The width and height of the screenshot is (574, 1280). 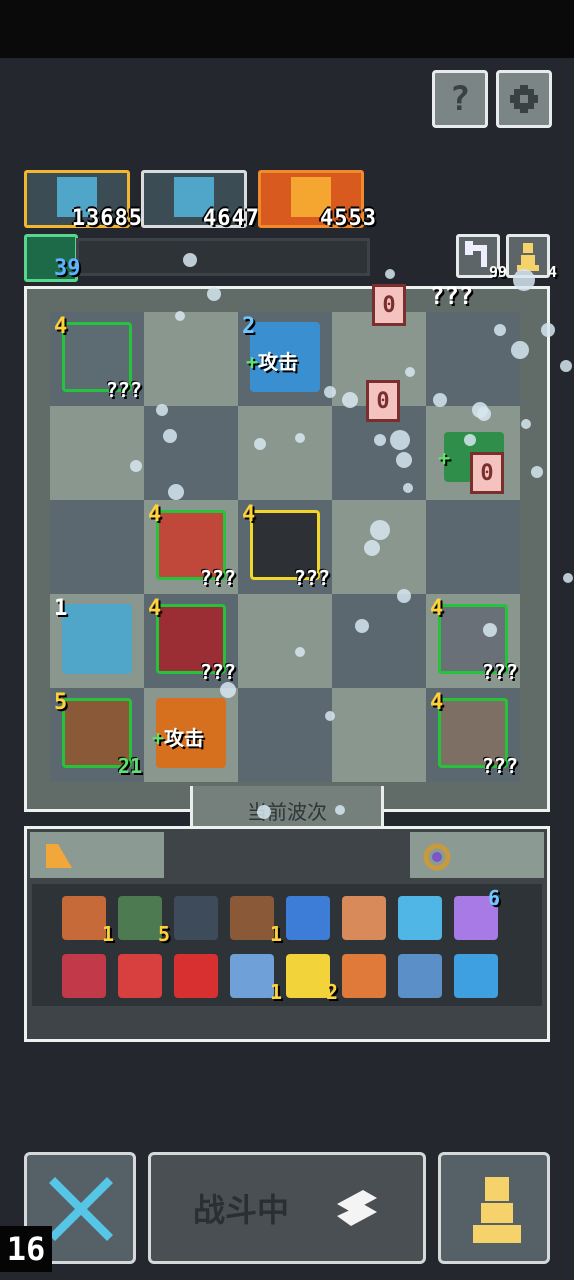 I want to click on portrait-1: 13685, so click(x=83, y=200).